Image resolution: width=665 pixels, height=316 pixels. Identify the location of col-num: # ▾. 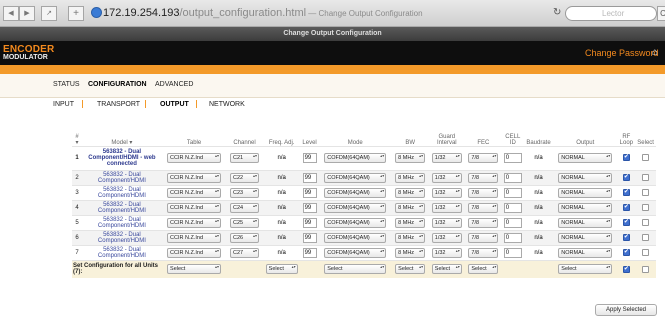
(77, 138).